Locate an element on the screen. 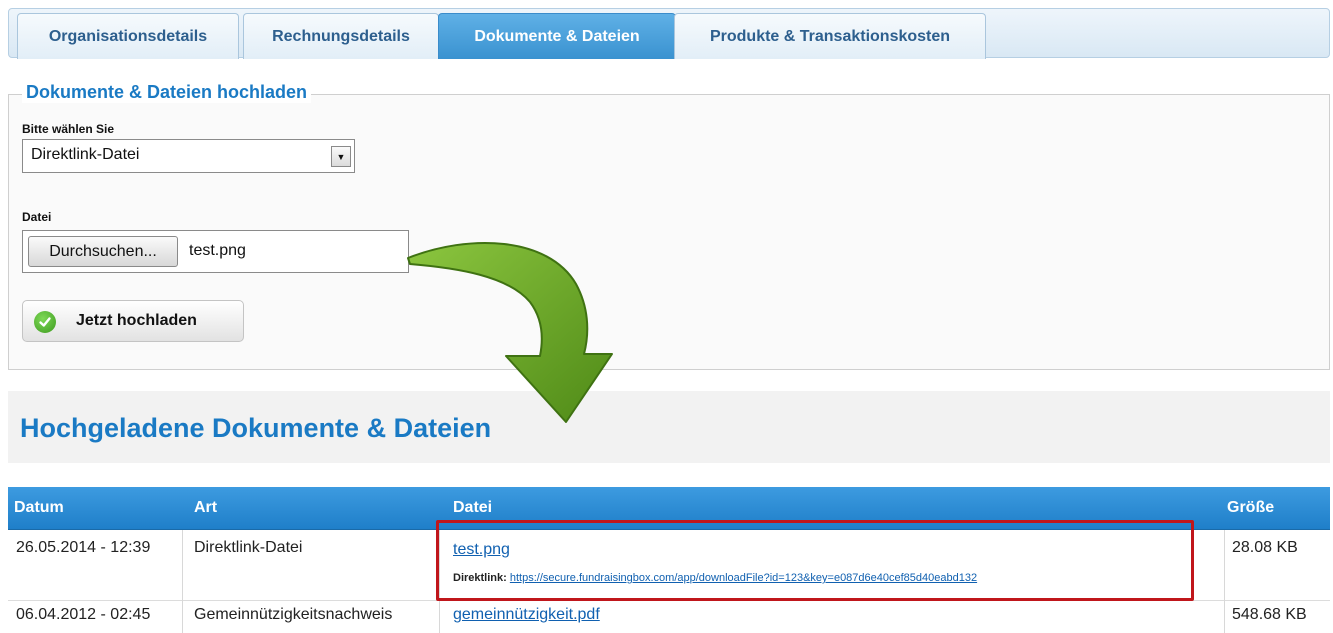 The width and height of the screenshot is (1333, 633). file-label: Datei is located at coordinates (37, 217).